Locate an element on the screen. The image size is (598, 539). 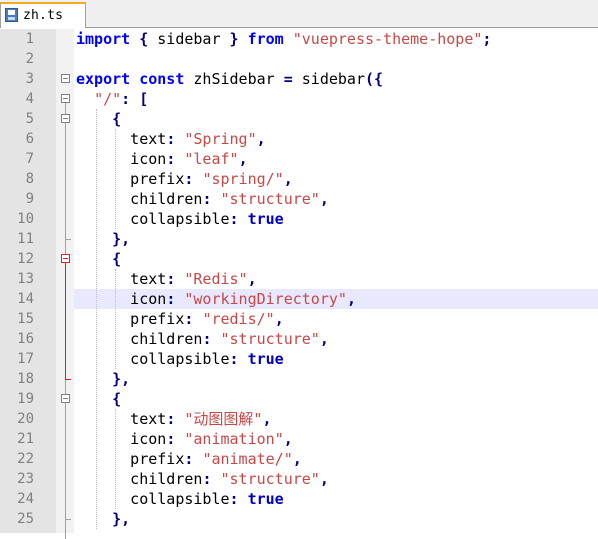
code-line: 5 { is located at coordinates (299, 119).